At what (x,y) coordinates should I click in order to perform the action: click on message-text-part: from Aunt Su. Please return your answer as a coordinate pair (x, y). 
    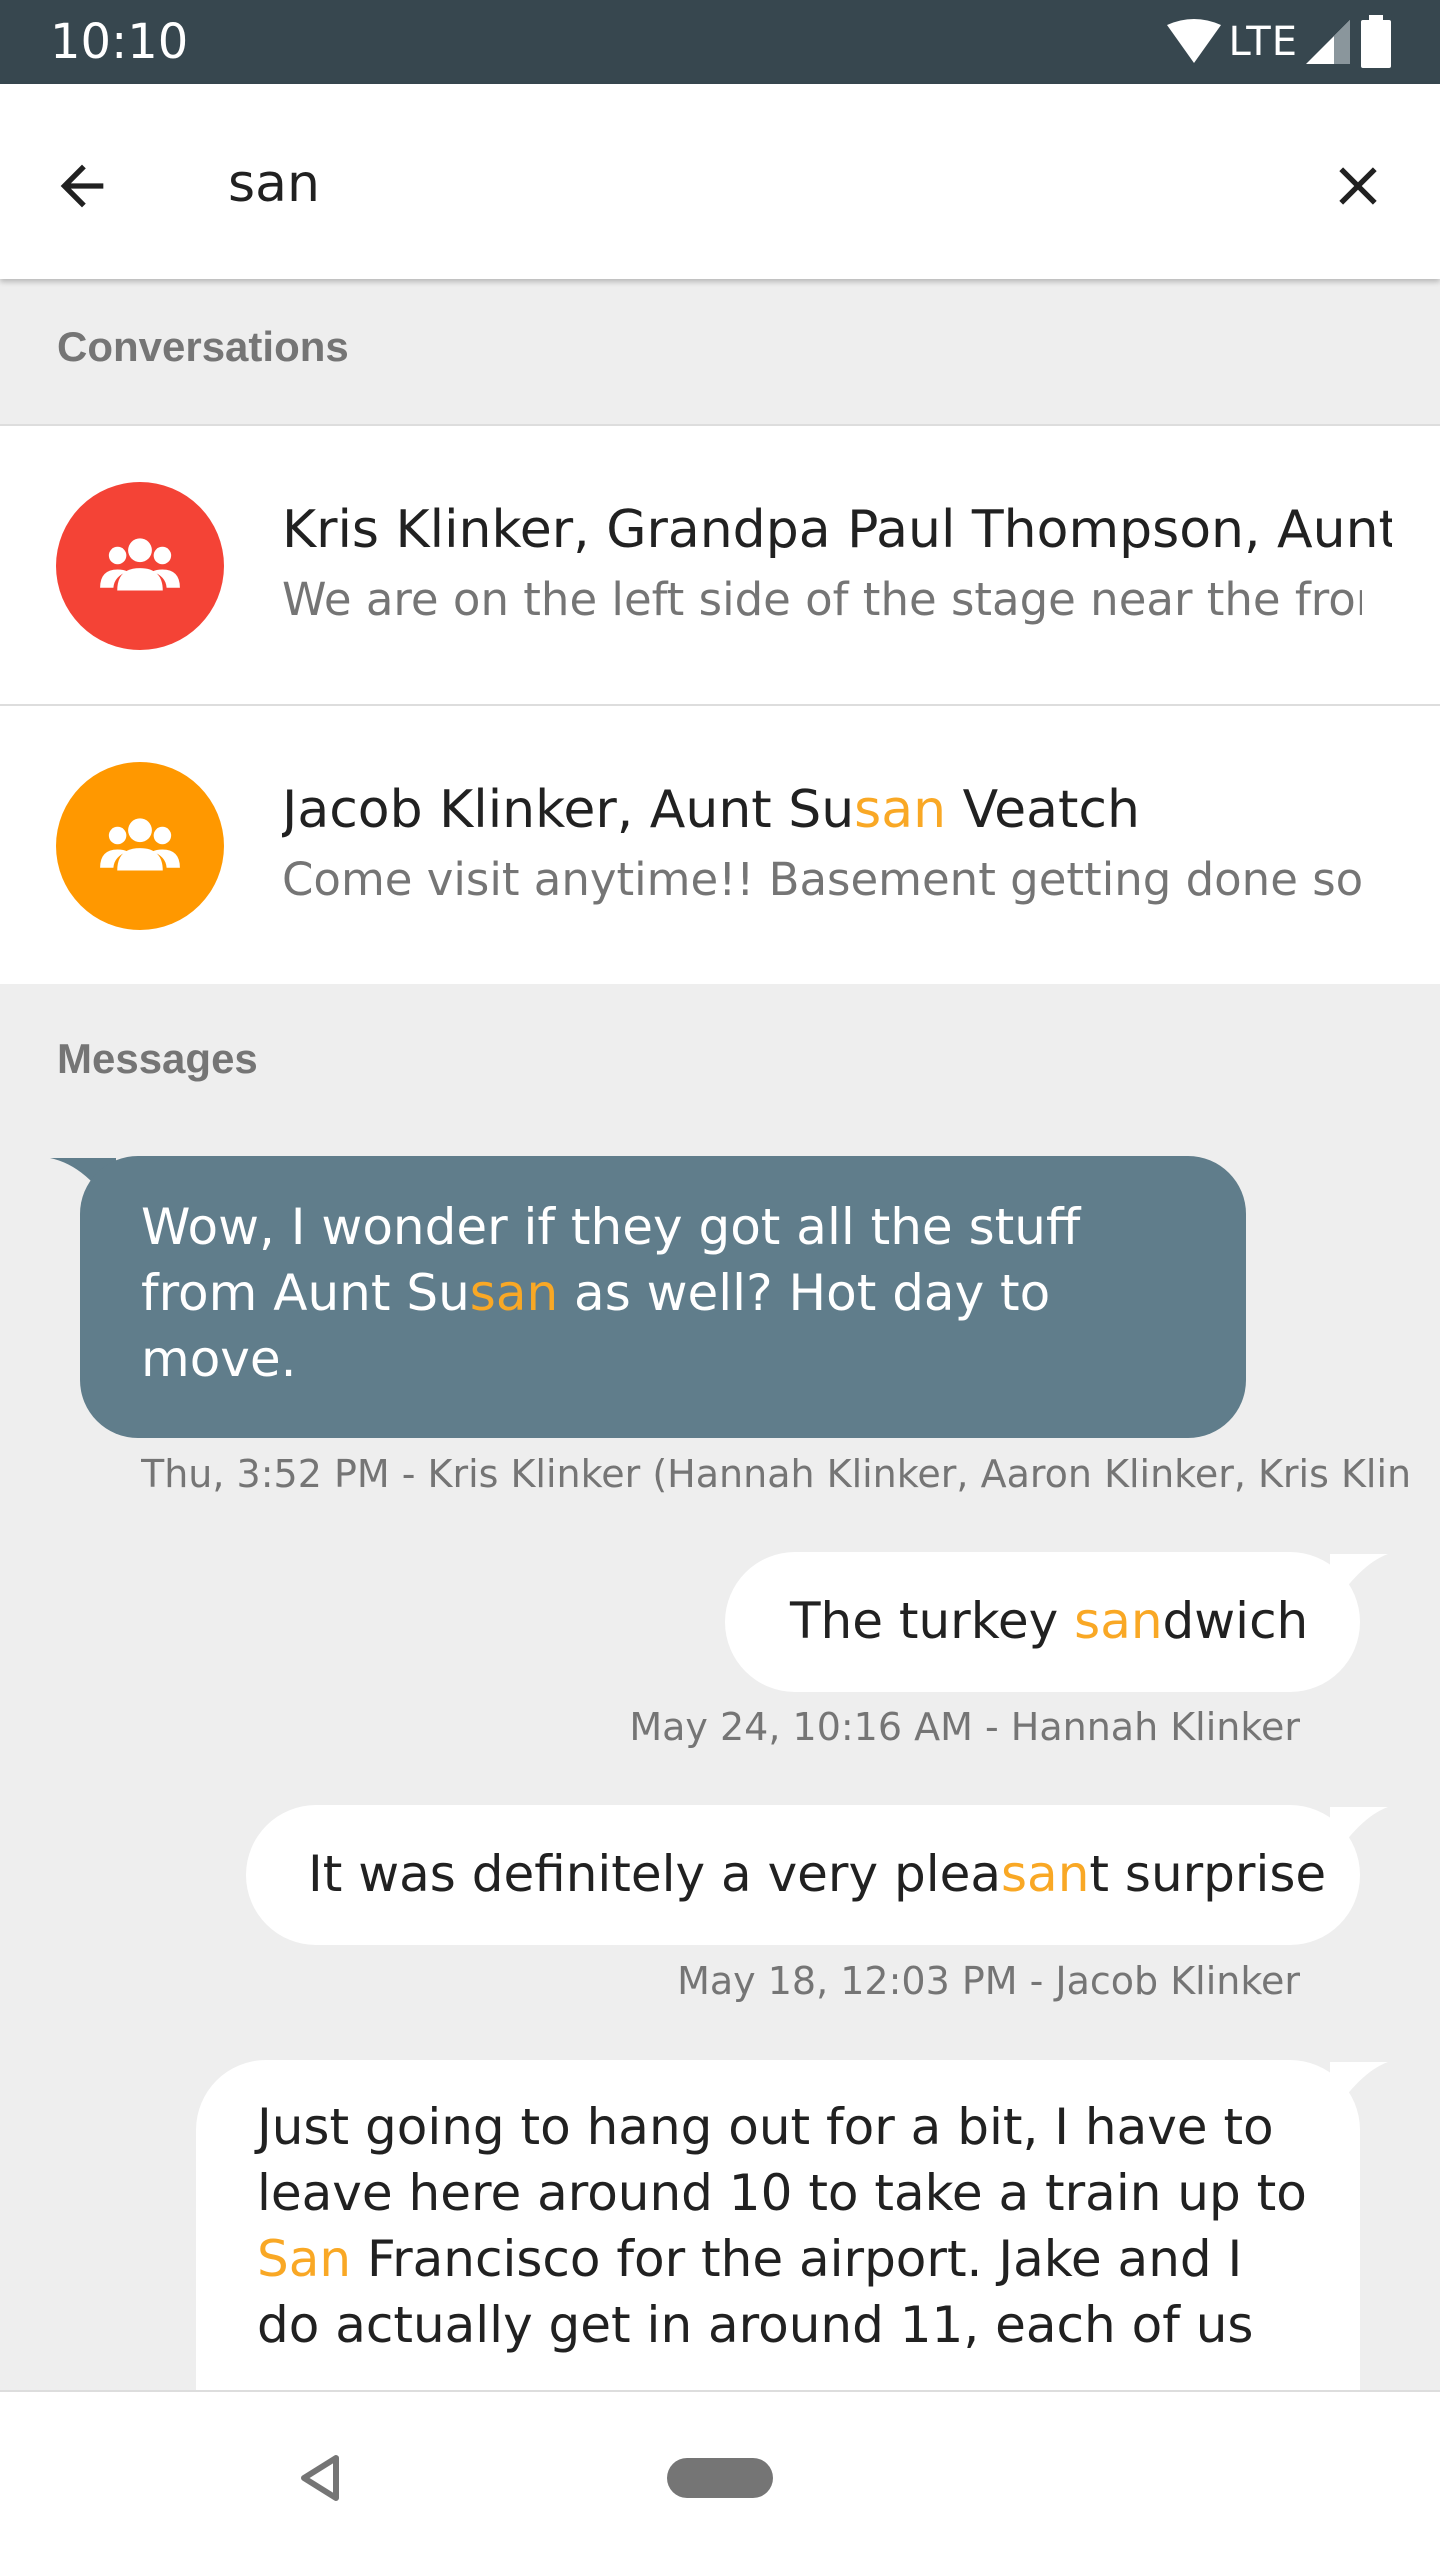
    Looking at the image, I should click on (305, 1293).